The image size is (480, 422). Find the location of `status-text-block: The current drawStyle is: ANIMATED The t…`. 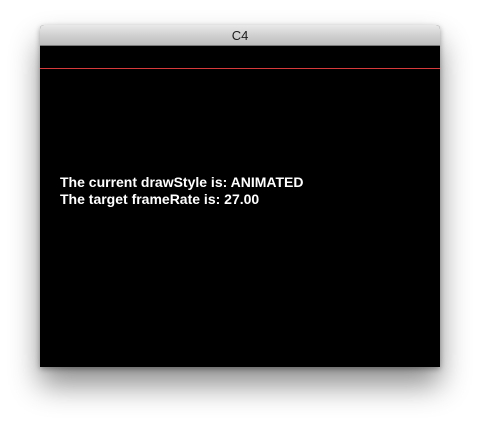

status-text-block: The current drawStyle is: ANIMATED The t… is located at coordinates (181, 191).